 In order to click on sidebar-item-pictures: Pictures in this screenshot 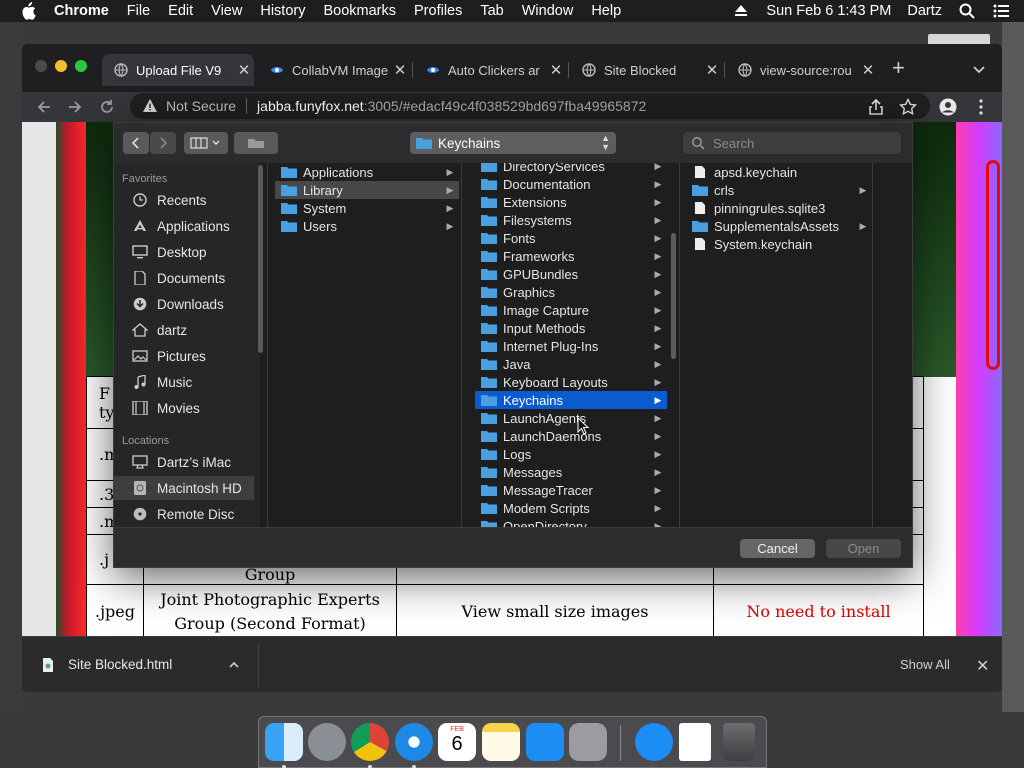, I will do `click(184, 356)`.